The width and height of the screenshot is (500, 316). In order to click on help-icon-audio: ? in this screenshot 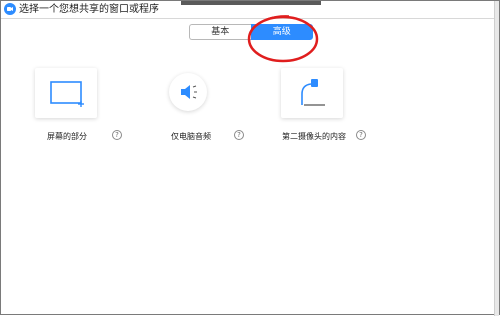, I will do `click(239, 135)`.